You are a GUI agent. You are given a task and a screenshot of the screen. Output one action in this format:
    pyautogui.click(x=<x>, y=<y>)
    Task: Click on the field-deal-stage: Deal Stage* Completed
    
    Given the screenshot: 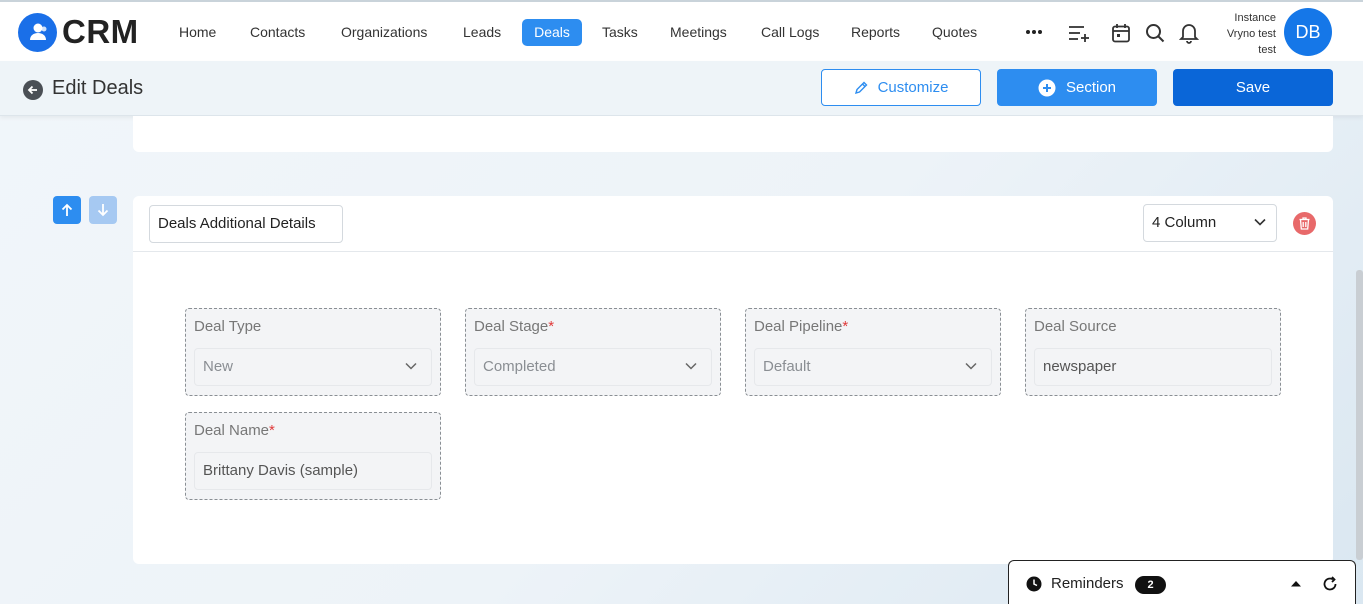 What is the action you would take?
    pyautogui.click(x=593, y=352)
    